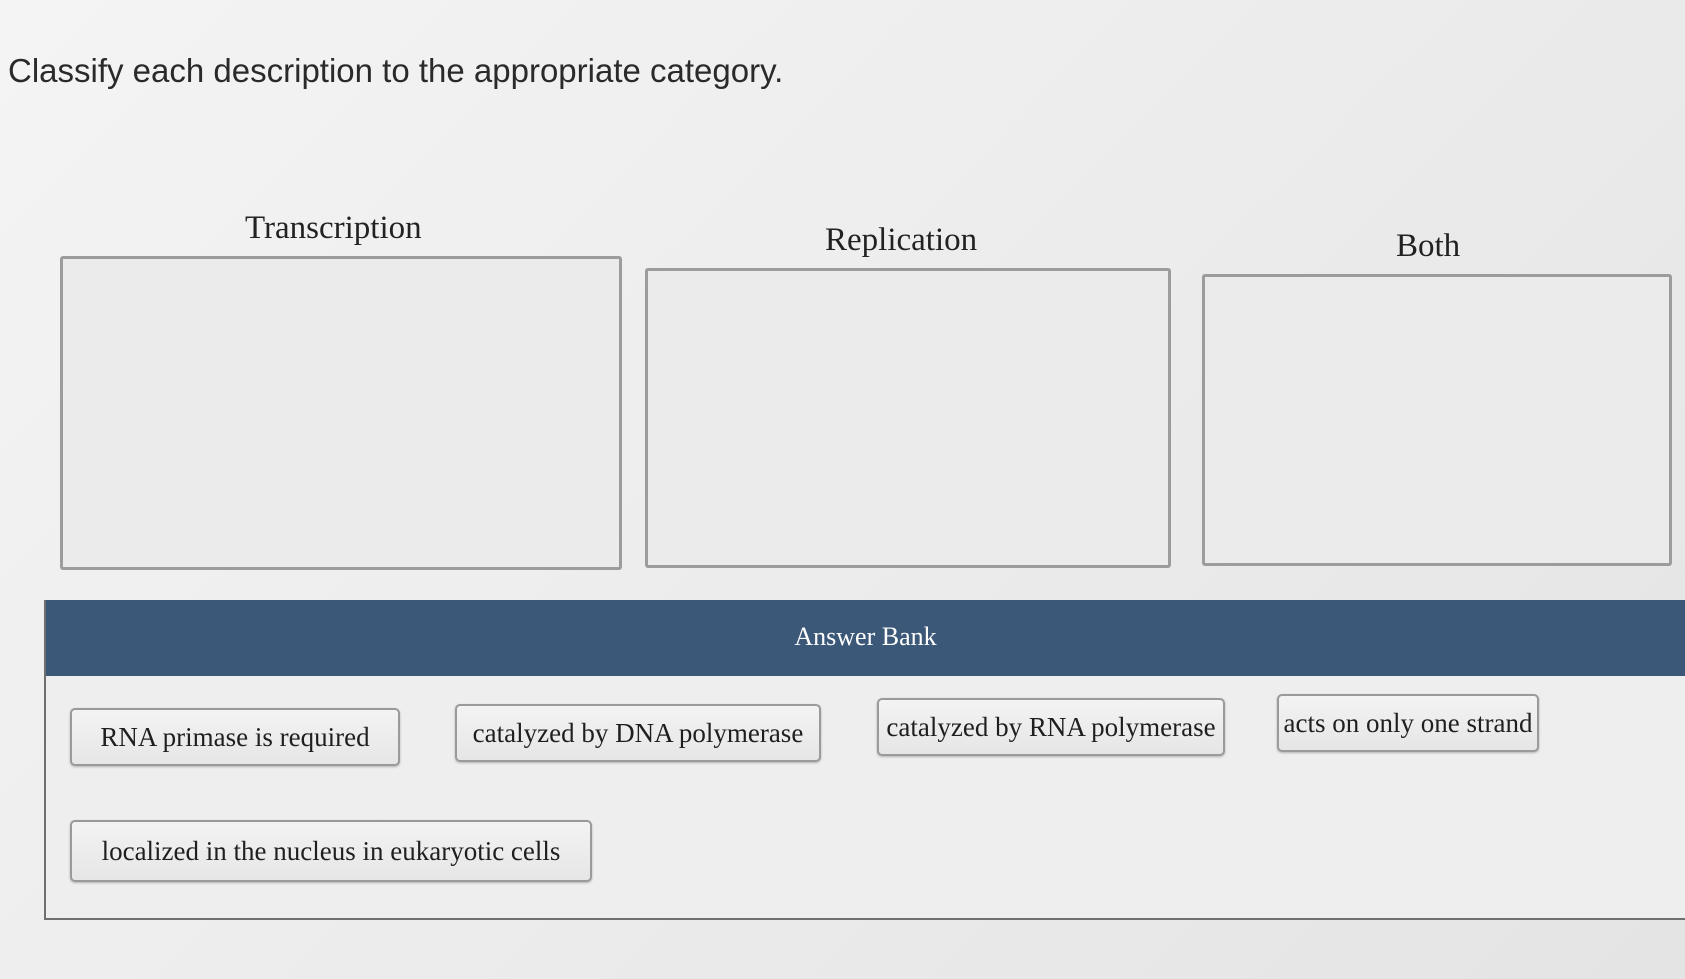 The height and width of the screenshot is (979, 1685). What do you see at coordinates (1437, 420) in the screenshot?
I see `dropzone-both` at bounding box center [1437, 420].